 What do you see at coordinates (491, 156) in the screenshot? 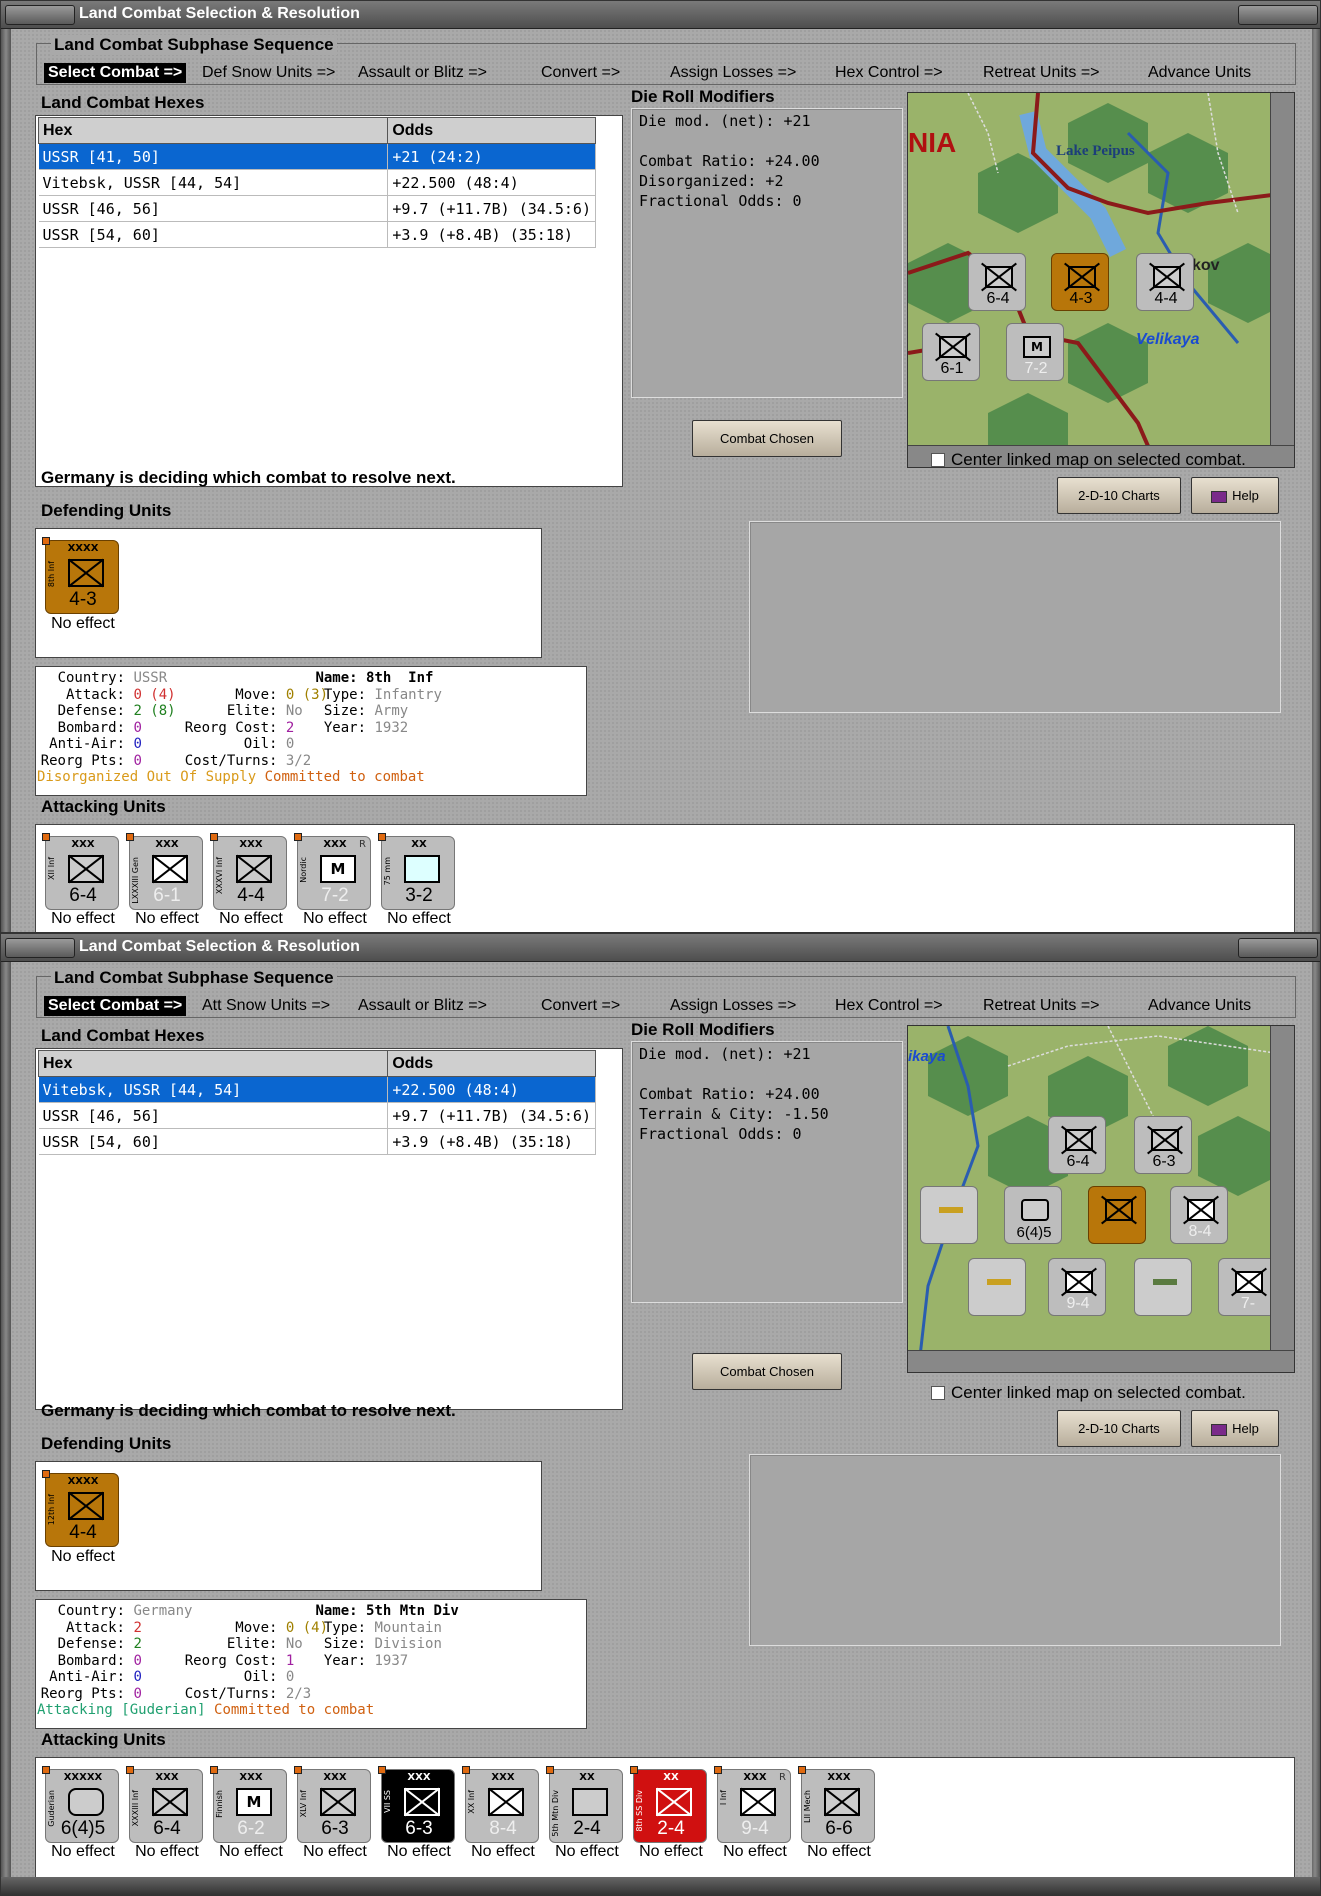
I see `odds-cell: +21 (24:2)` at bounding box center [491, 156].